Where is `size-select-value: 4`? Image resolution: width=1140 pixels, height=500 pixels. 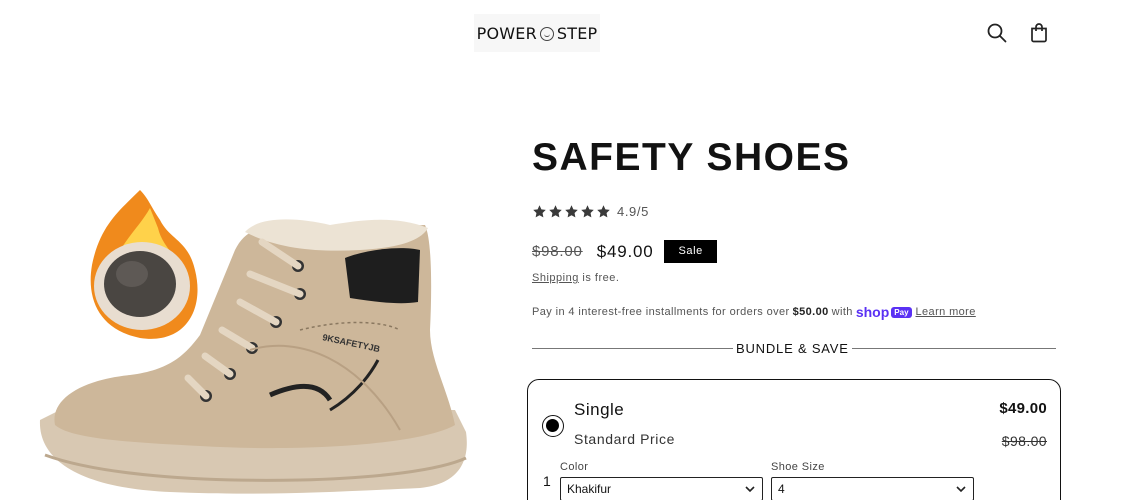 size-select-value: 4 is located at coordinates (781, 489).